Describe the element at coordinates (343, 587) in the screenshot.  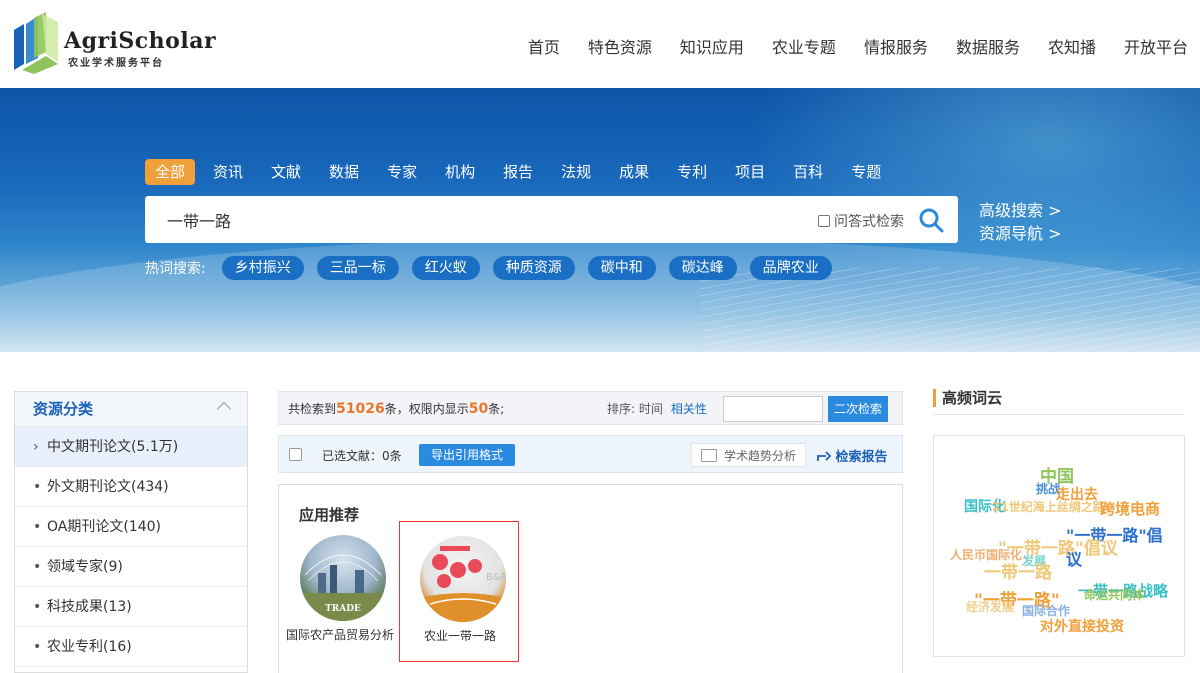
I see `trade-illustration: TRADE` at that location.